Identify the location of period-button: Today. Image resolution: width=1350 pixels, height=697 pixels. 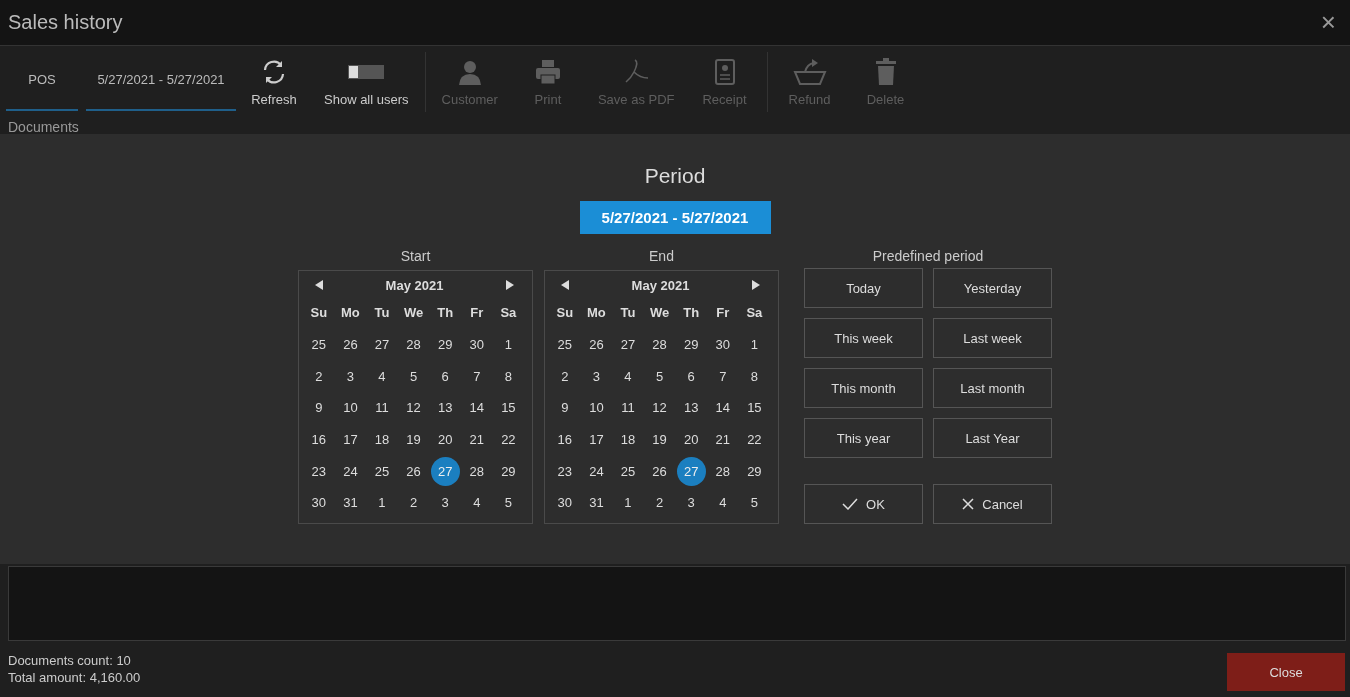
(863, 288).